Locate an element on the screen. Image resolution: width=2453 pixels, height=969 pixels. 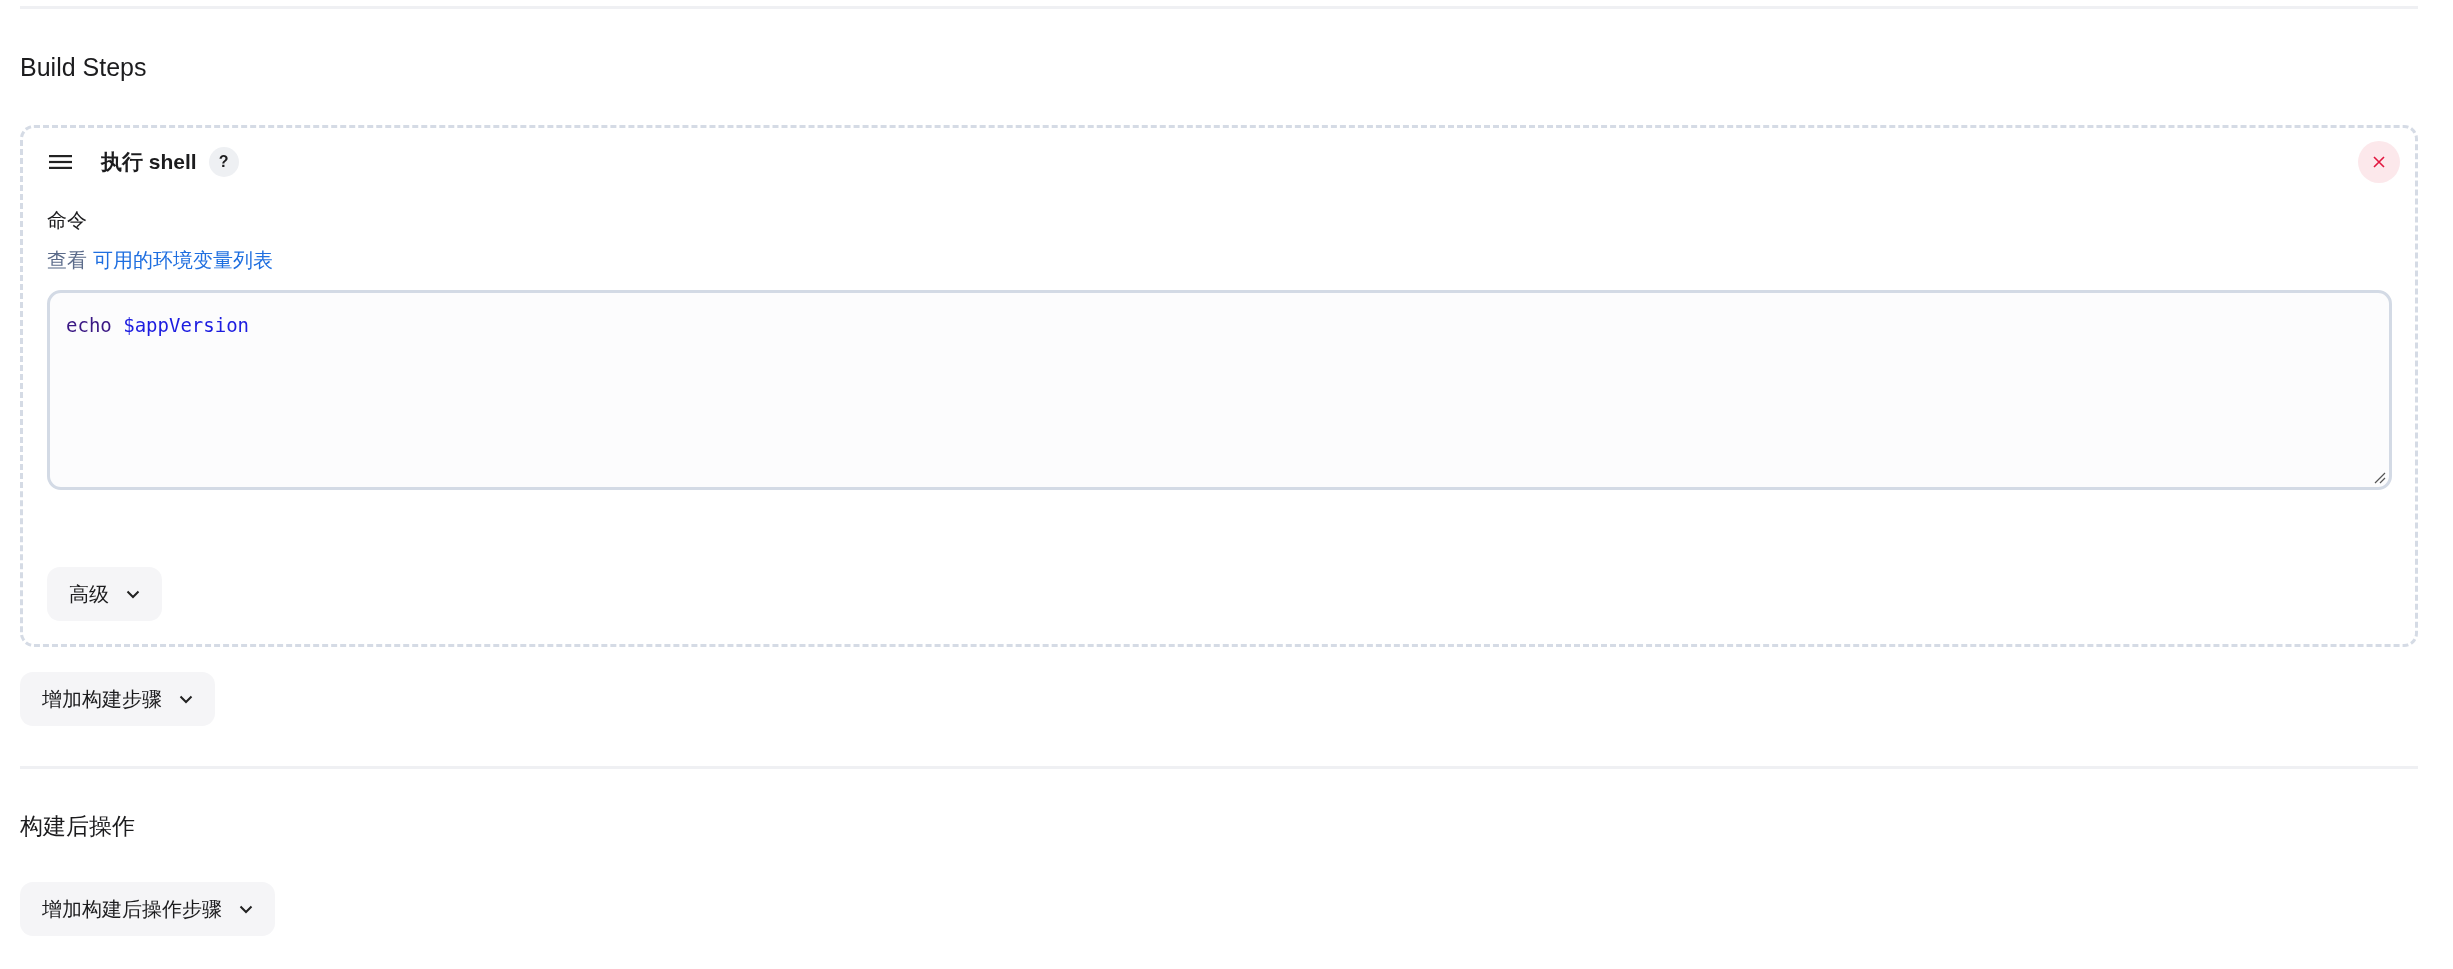
remove-step-button is located at coordinates (2379, 162).